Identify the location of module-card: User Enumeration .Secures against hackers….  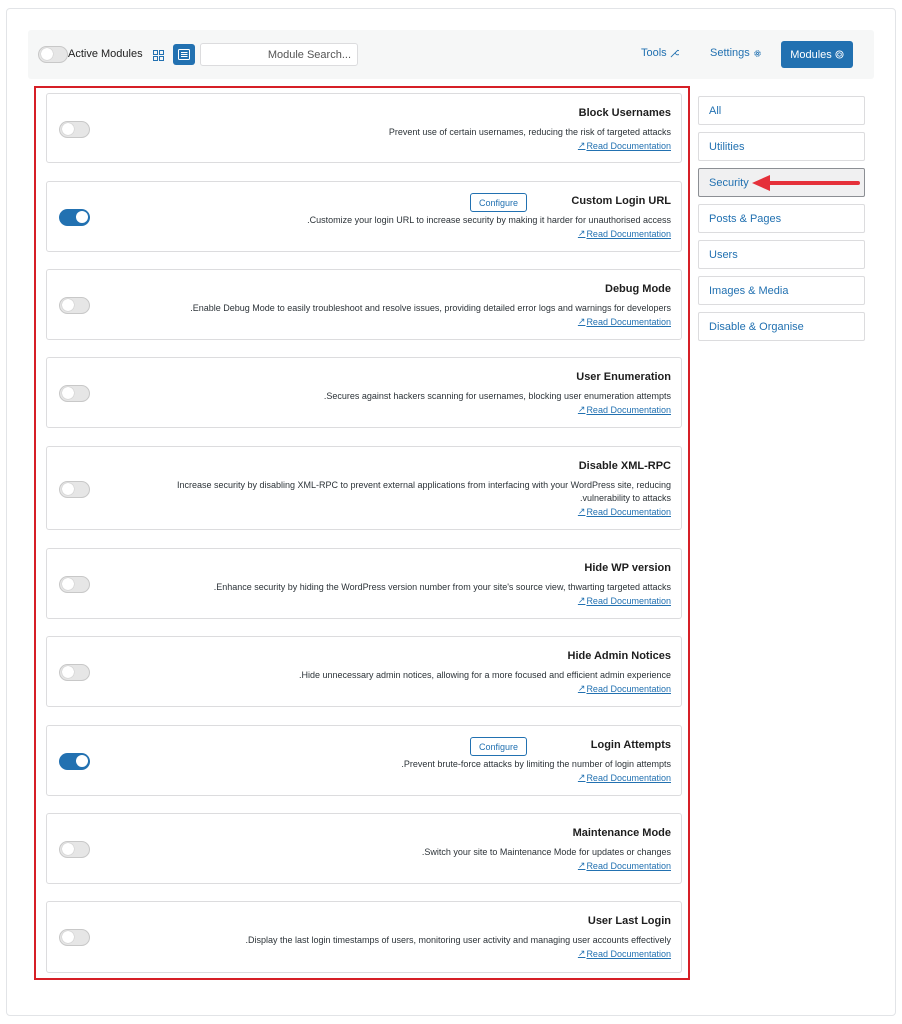
(364, 392).